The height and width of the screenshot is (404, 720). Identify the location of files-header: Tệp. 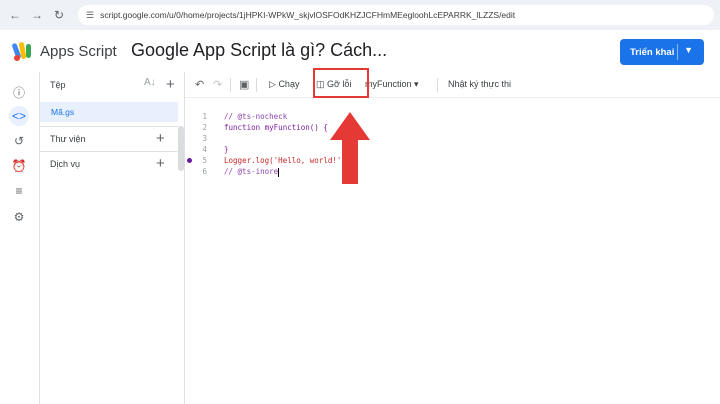
(58, 85).